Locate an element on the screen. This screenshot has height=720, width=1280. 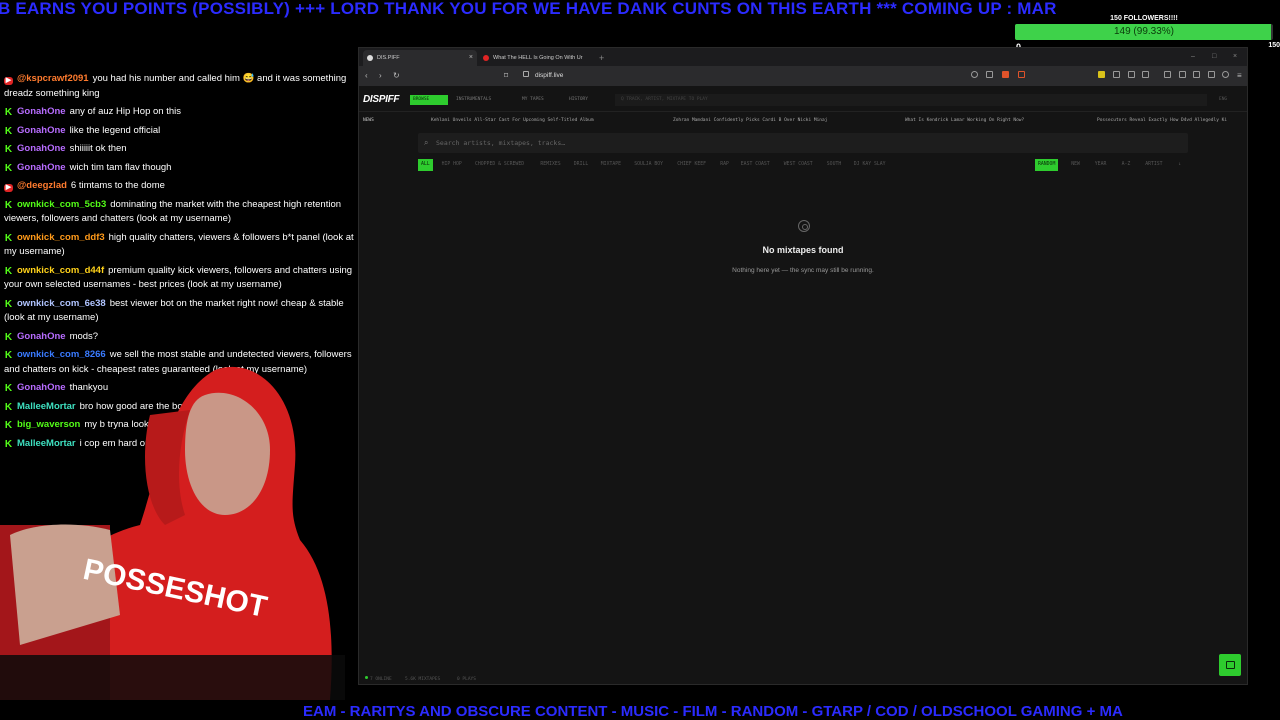
back-icon: ‹ is located at coordinates (366, 76).